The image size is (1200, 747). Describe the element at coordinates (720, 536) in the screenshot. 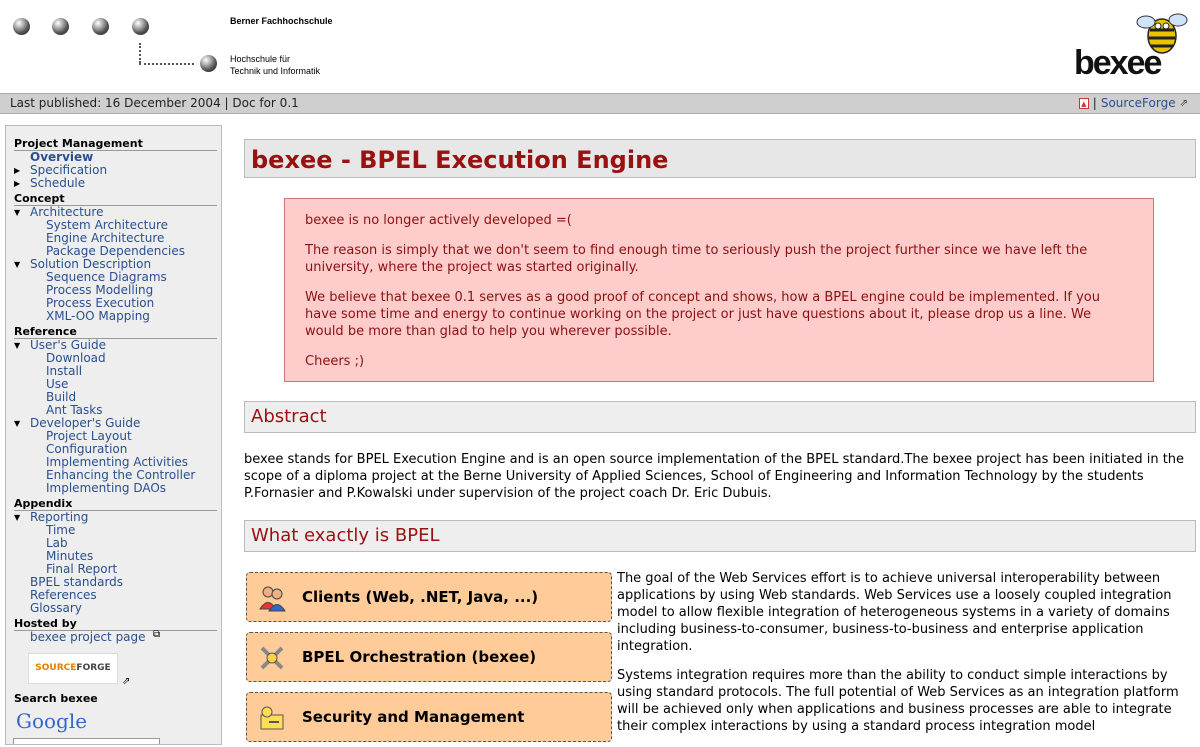

I see `section-heading-box: What exactly is BPEL` at that location.